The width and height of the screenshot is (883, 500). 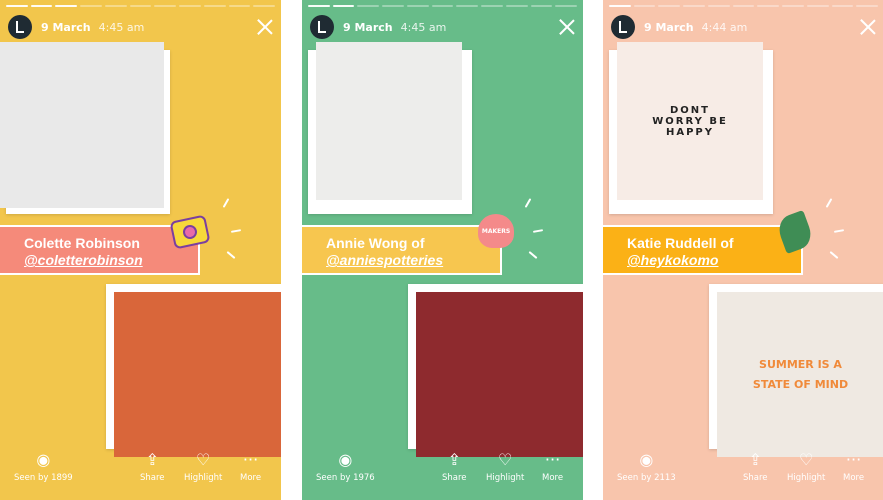 I want to click on bottom-photo: SUMMER IS A STATE OF MIND, so click(x=800, y=374).